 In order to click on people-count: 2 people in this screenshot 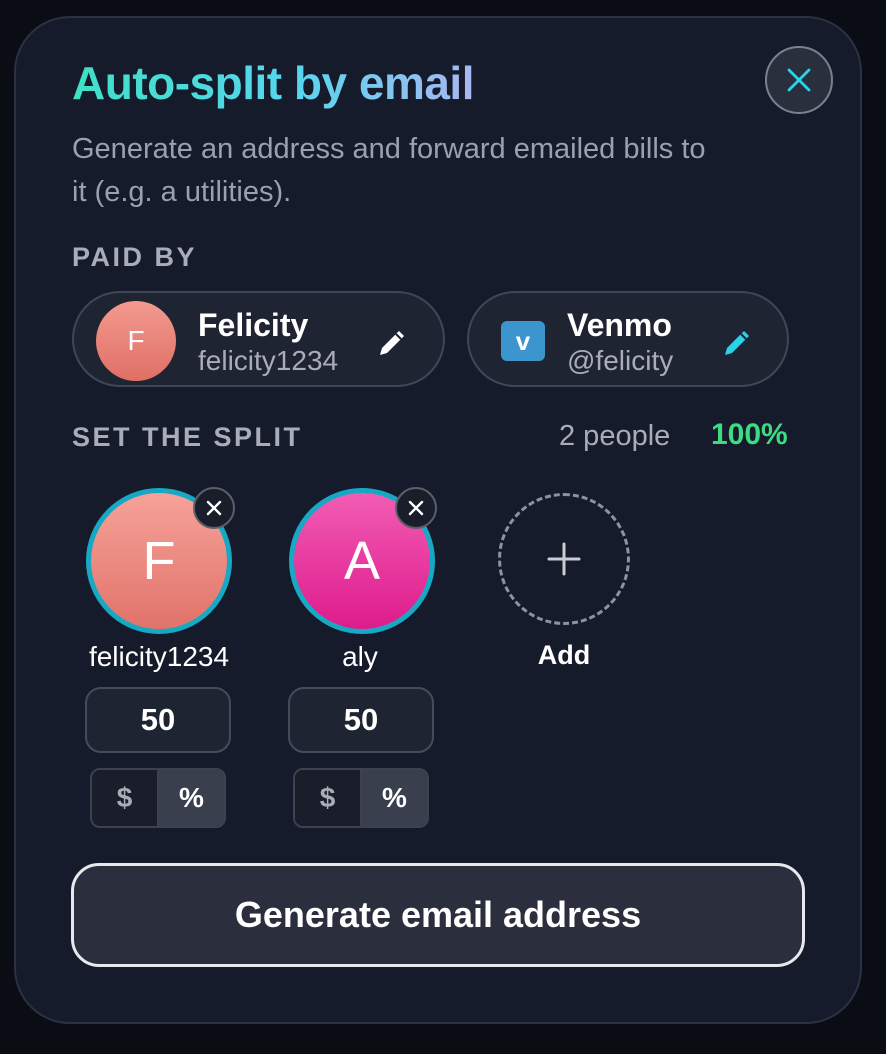, I will do `click(615, 436)`.